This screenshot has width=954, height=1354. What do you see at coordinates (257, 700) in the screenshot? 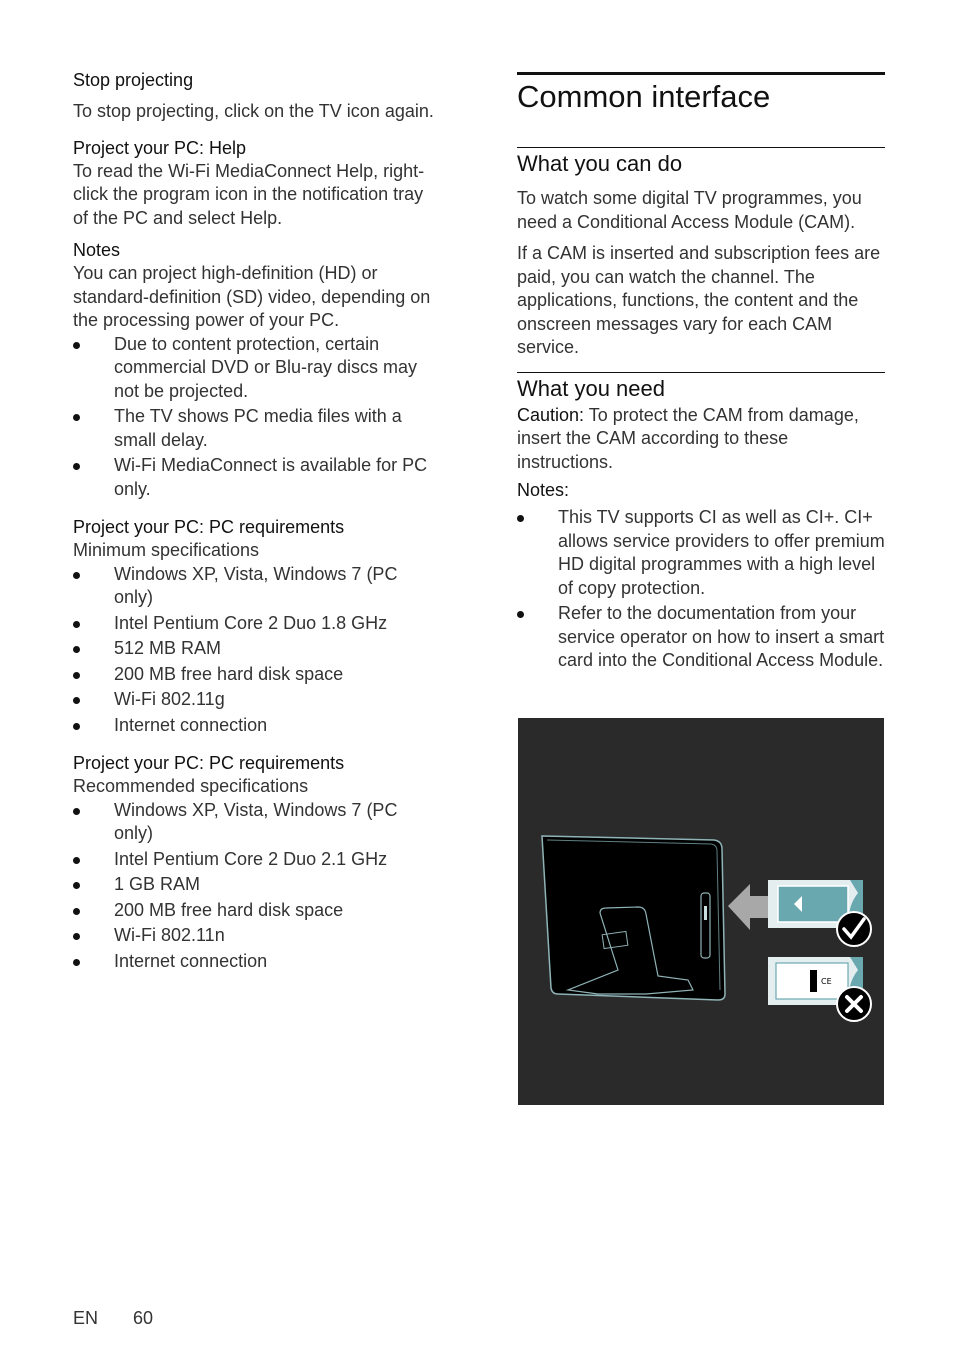
I see `list-item: Wi-Fi 802.11g` at bounding box center [257, 700].